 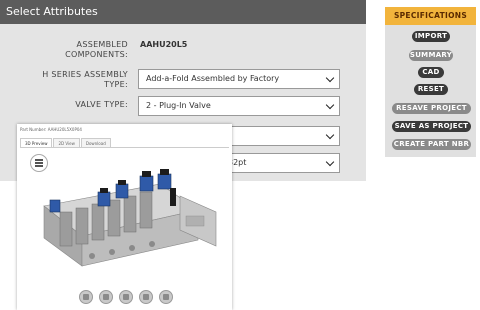 I want to click on specifications-header: SPECIFICATIONS, so click(x=430, y=16).